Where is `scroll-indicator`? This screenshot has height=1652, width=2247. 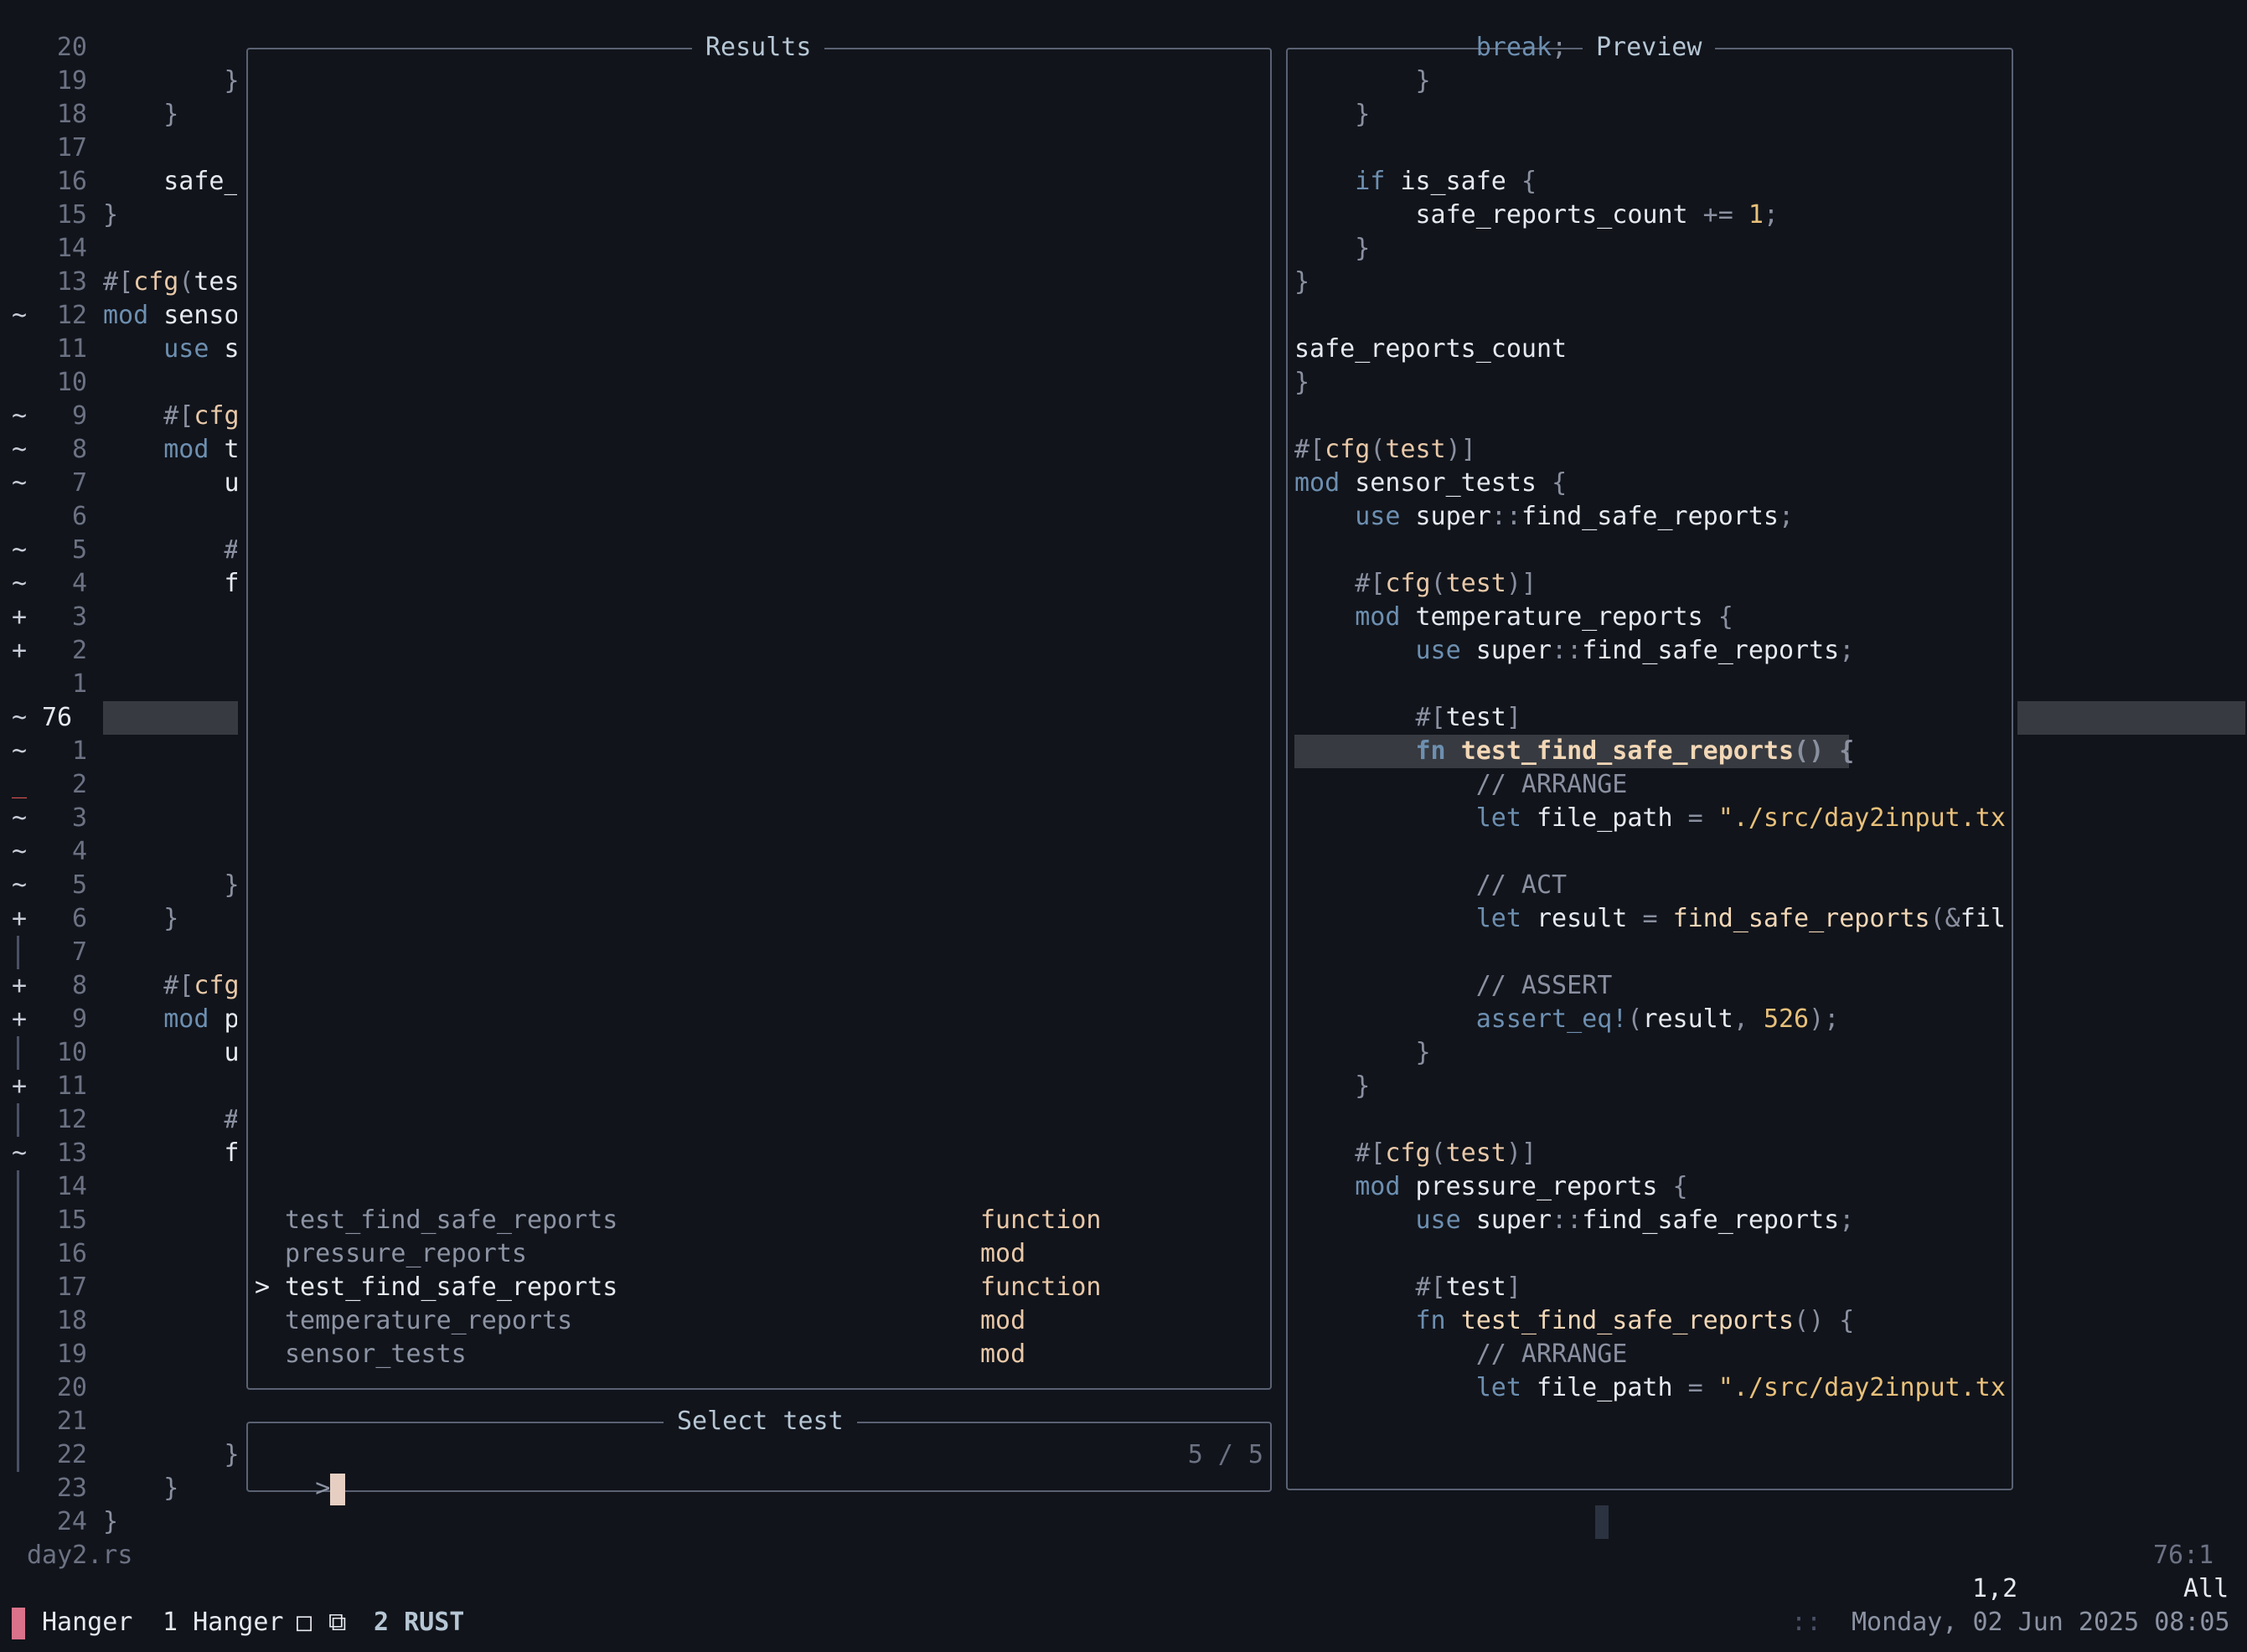
scroll-indicator is located at coordinates (1602, 1522).